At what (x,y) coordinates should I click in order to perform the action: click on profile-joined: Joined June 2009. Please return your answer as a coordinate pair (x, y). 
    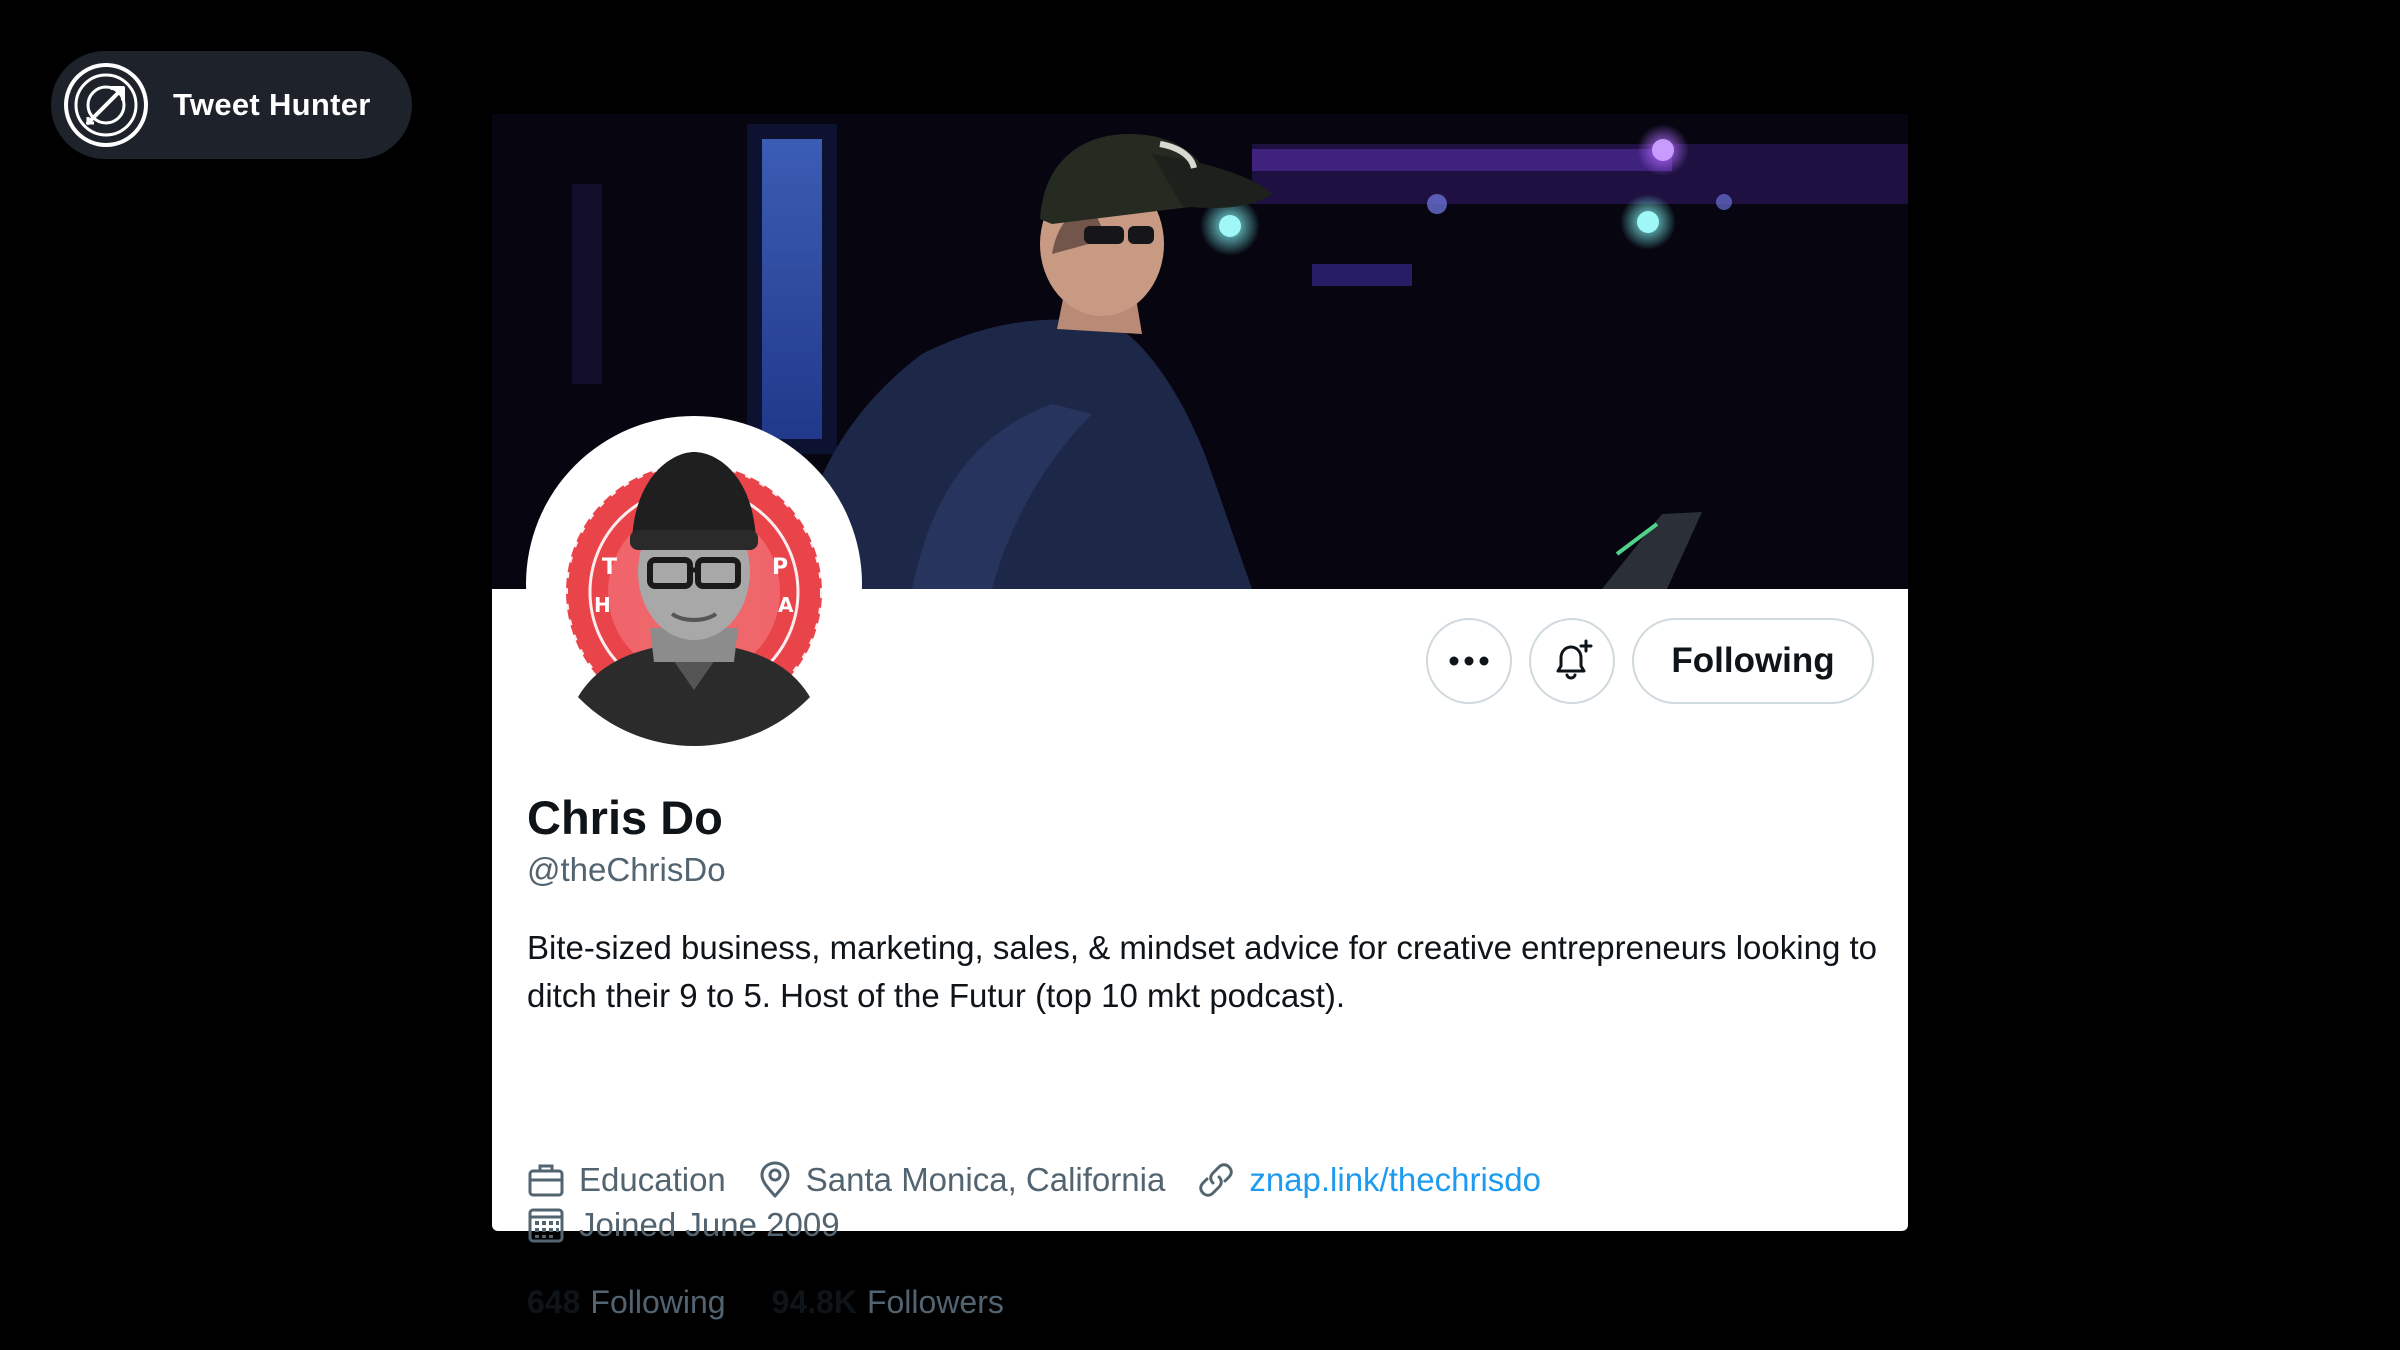
    Looking at the image, I should click on (683, 1225).